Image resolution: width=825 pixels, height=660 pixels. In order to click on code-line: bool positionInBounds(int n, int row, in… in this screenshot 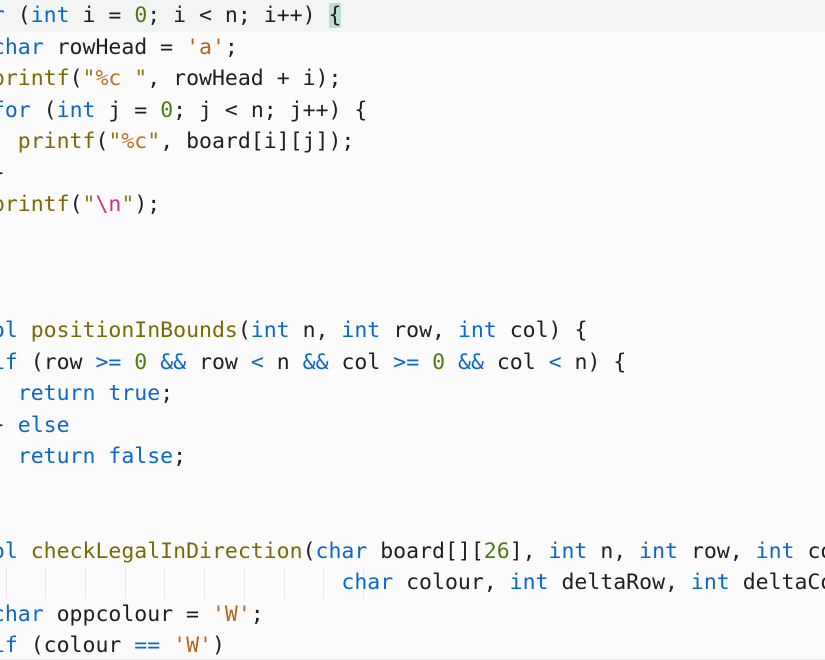, I will do `click(412, 331)`.